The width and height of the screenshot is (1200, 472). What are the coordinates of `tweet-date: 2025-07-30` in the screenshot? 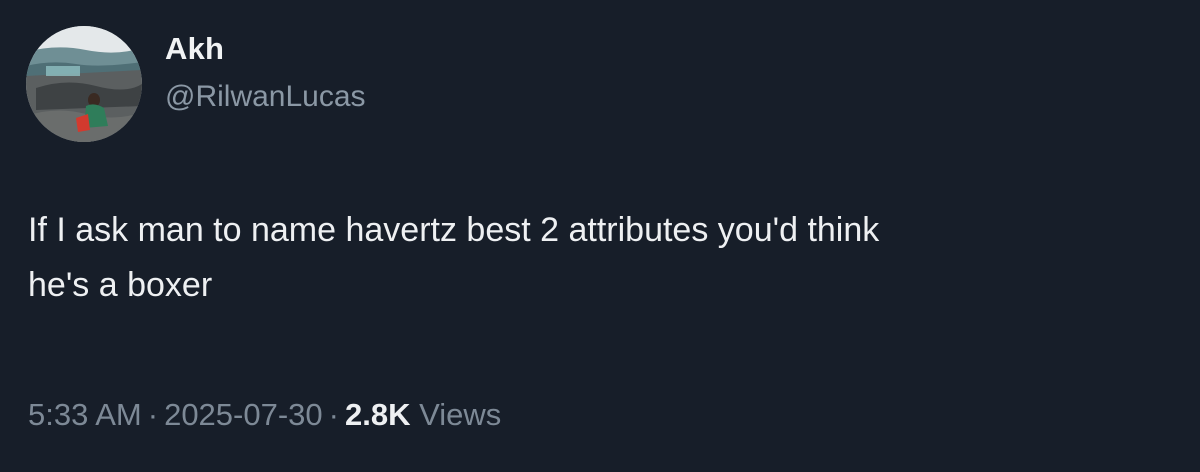 It's located at (243, 414).